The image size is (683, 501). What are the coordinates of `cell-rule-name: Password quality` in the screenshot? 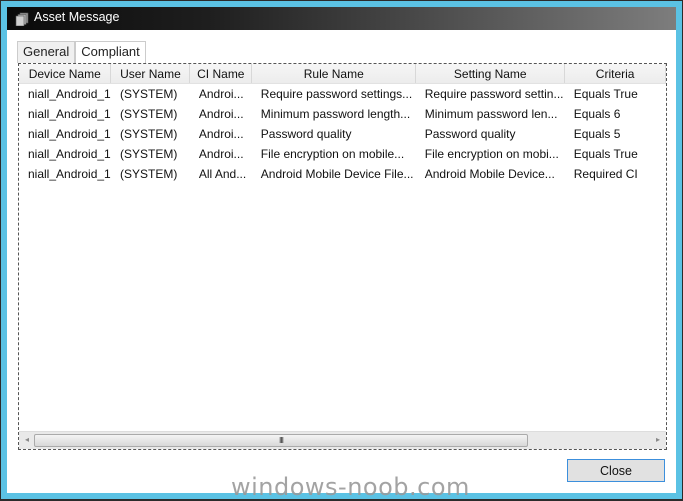 It's located at (306, 134).